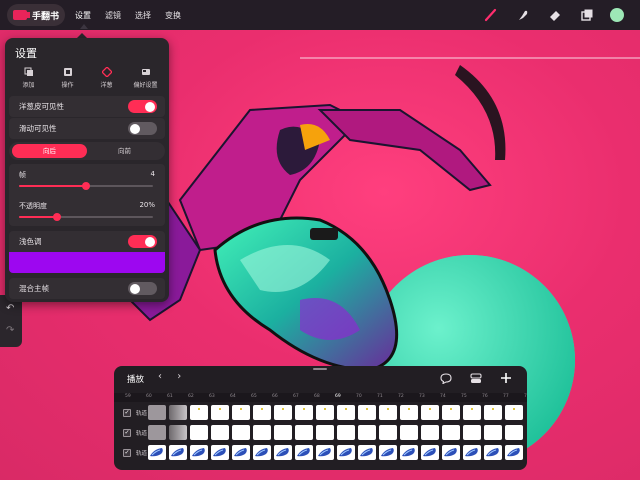 This screenshot has height=480, width=640. I want to click on ruler-frame-number: 68, so click(317, 396).